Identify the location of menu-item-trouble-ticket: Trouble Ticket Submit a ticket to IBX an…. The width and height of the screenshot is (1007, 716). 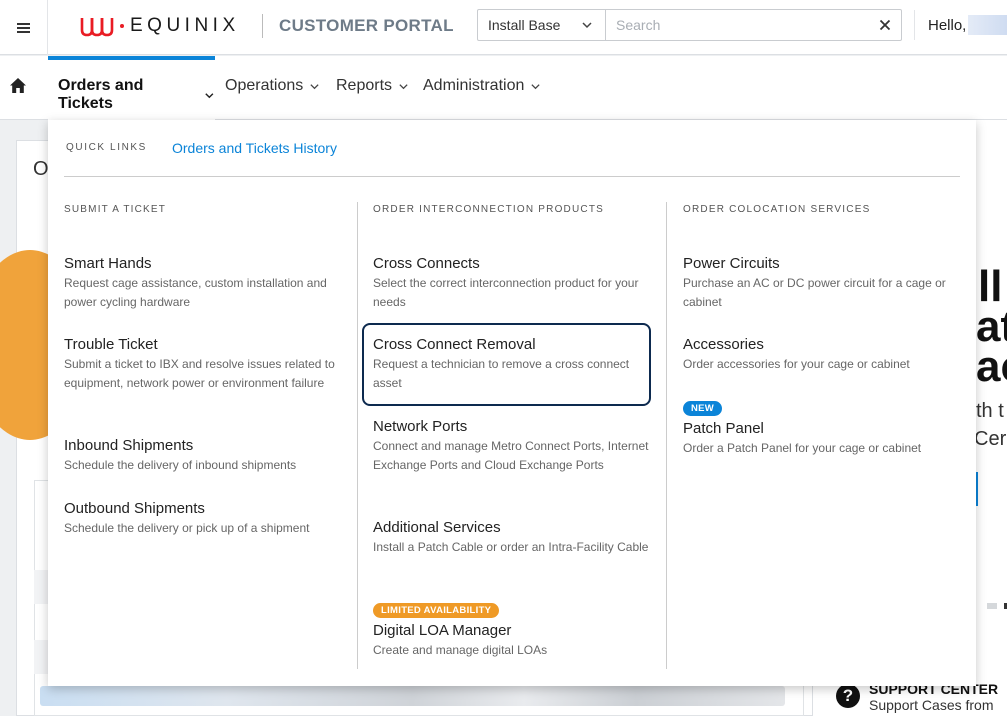
(206, 364).